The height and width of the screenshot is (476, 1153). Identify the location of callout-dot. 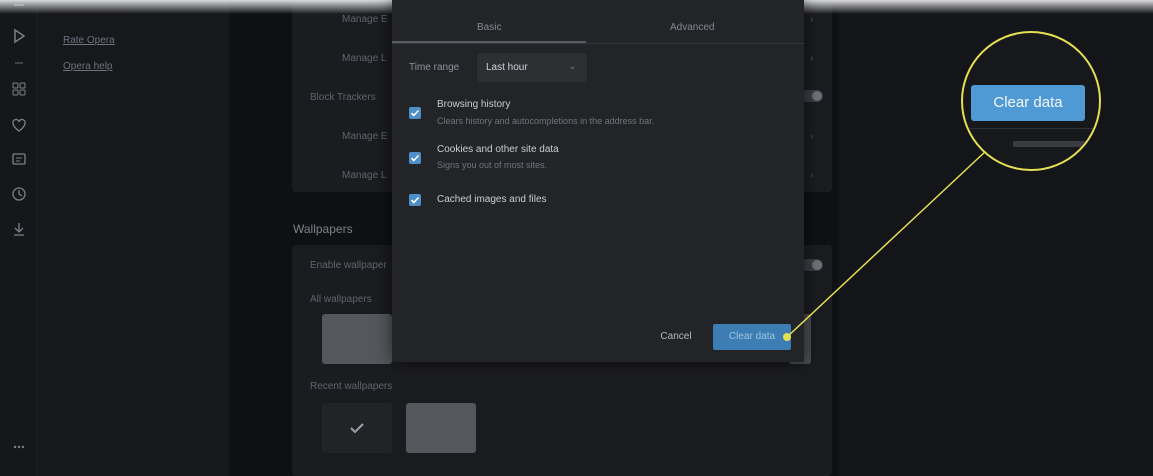
(787, 337).